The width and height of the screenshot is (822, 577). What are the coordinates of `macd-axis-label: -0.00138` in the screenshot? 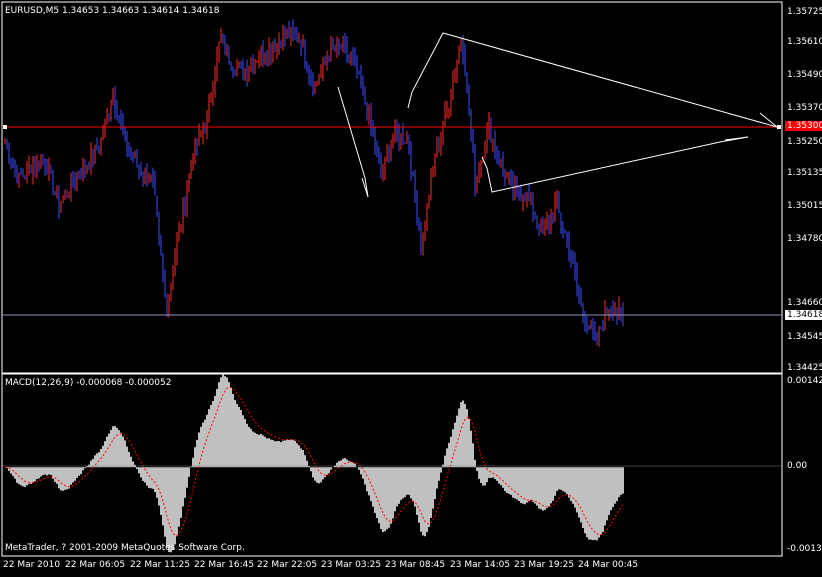 It's located at (804, 549).